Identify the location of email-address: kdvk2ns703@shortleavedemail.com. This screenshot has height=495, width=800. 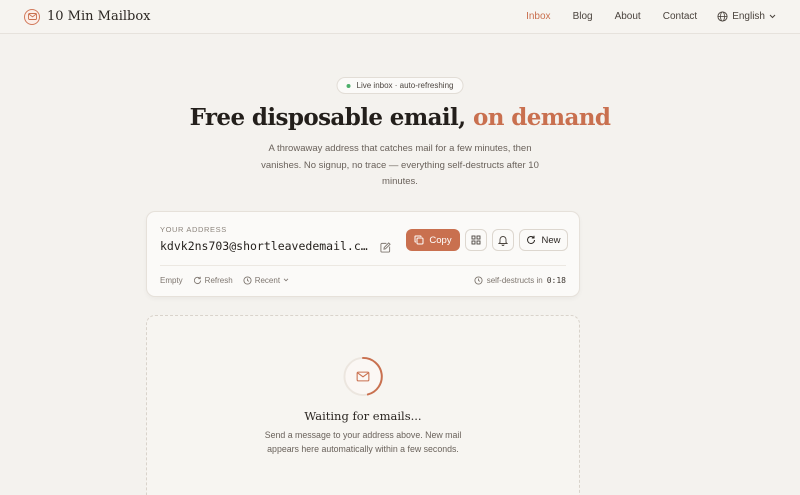
(265, 246).